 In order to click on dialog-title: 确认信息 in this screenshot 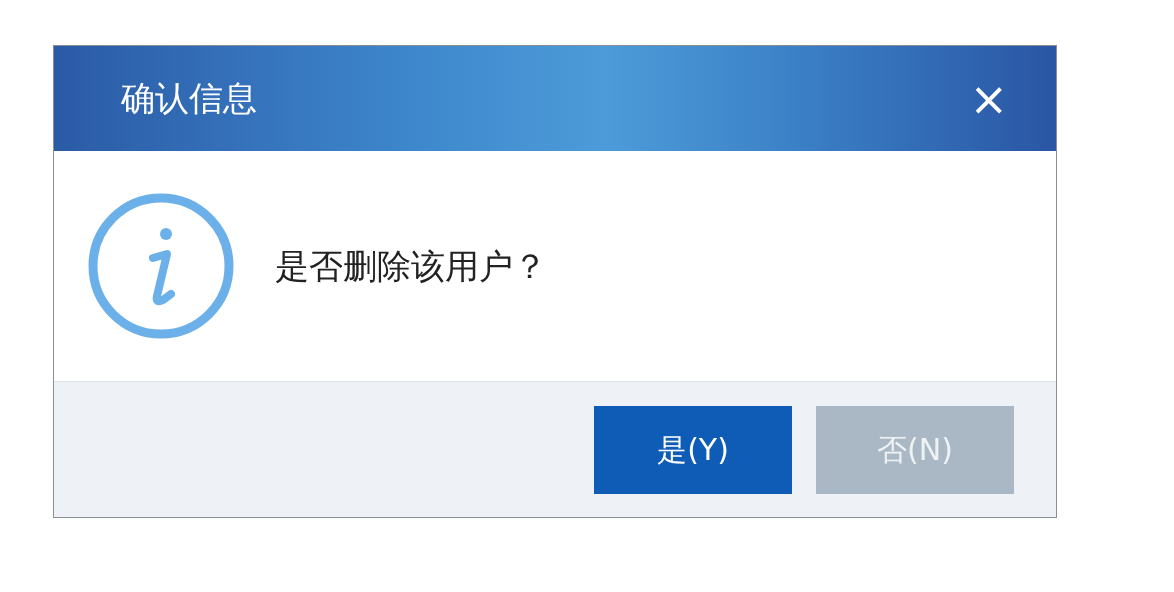, I will do `click(189, 98)`.